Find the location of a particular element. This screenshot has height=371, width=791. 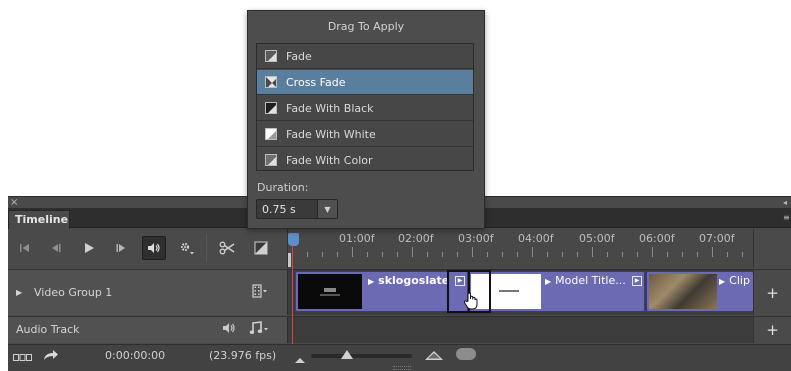

tab-timeline: Timeline is located at coordinates (39, 219).